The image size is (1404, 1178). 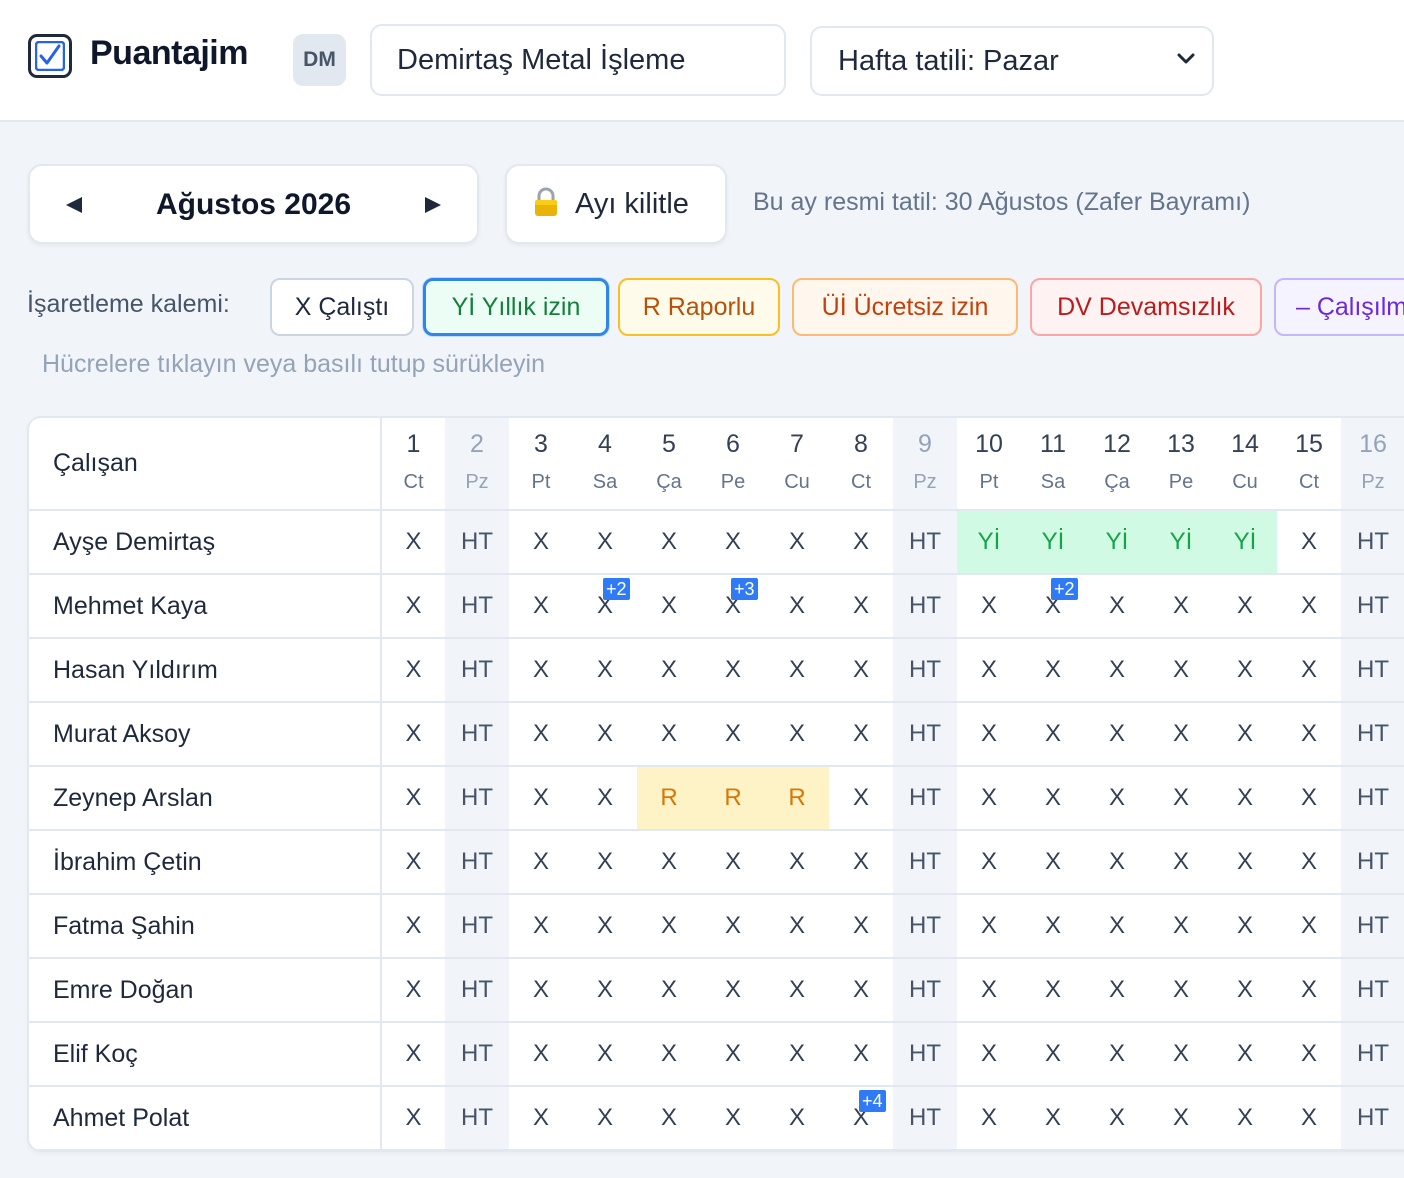 What do you see at coordinates (342, 307) in the screenshot?
I see `marker-chip-worked: X Çalıştı` at bounding box center [342, 307].